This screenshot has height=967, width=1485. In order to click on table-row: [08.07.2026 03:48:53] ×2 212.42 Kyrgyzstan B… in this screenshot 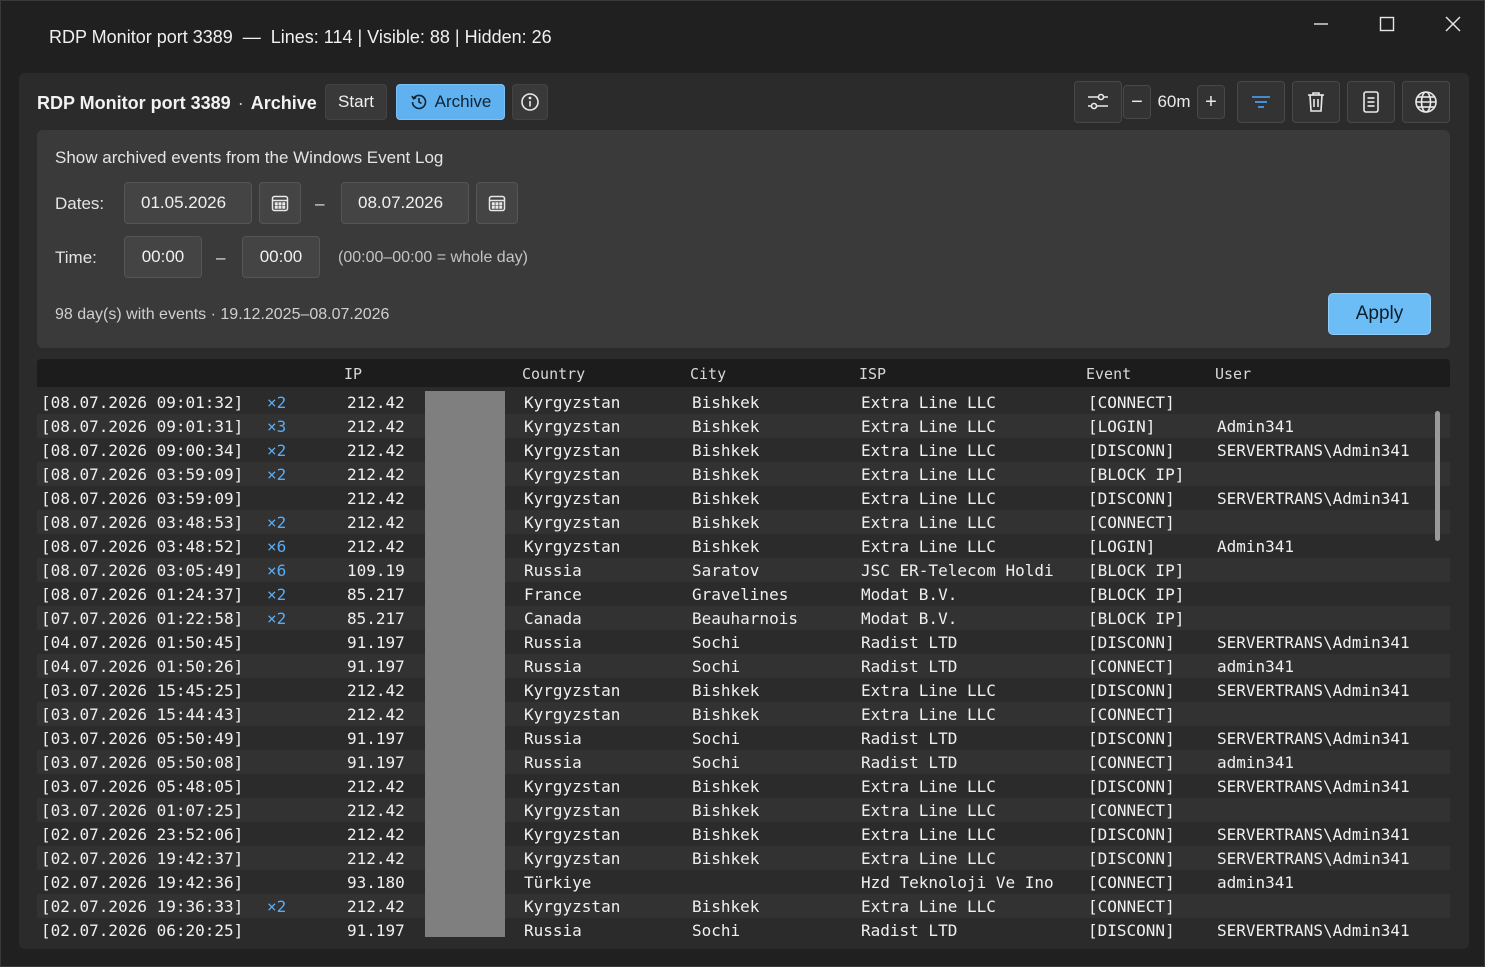, I will do `click(743, 522)`.